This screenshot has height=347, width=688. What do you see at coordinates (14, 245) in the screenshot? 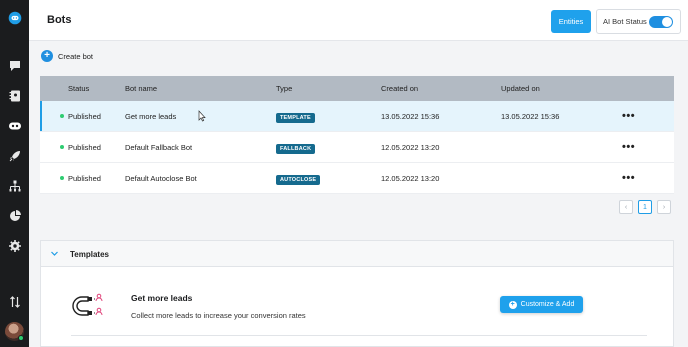
I see `gear-icon` at bounding box center [14, 245].